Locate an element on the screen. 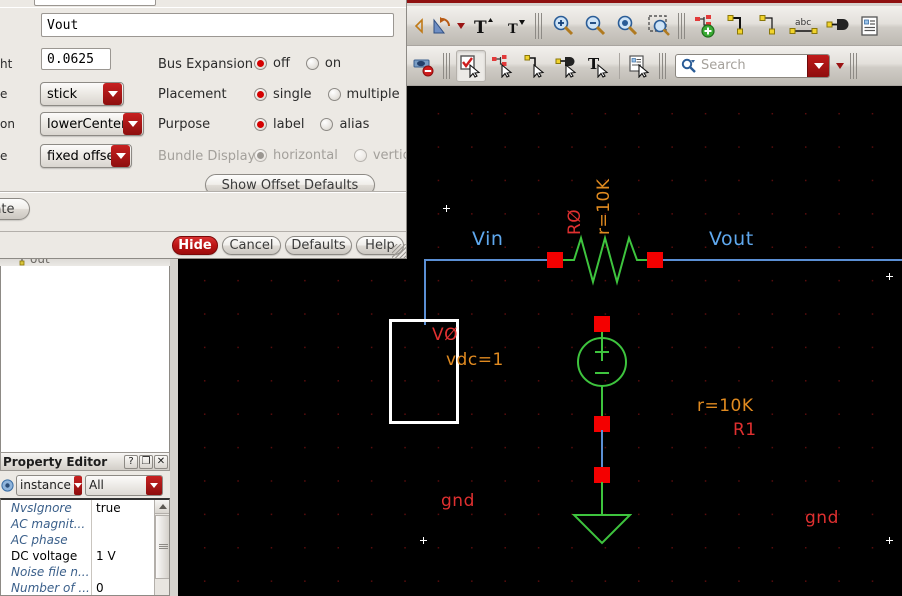  filter-combo: All is located at coordinates (124, 485).